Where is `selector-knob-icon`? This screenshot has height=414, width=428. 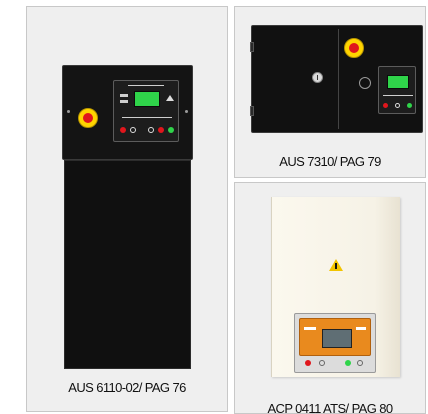
selector-knob-icon is located at coordinates (365, 83).